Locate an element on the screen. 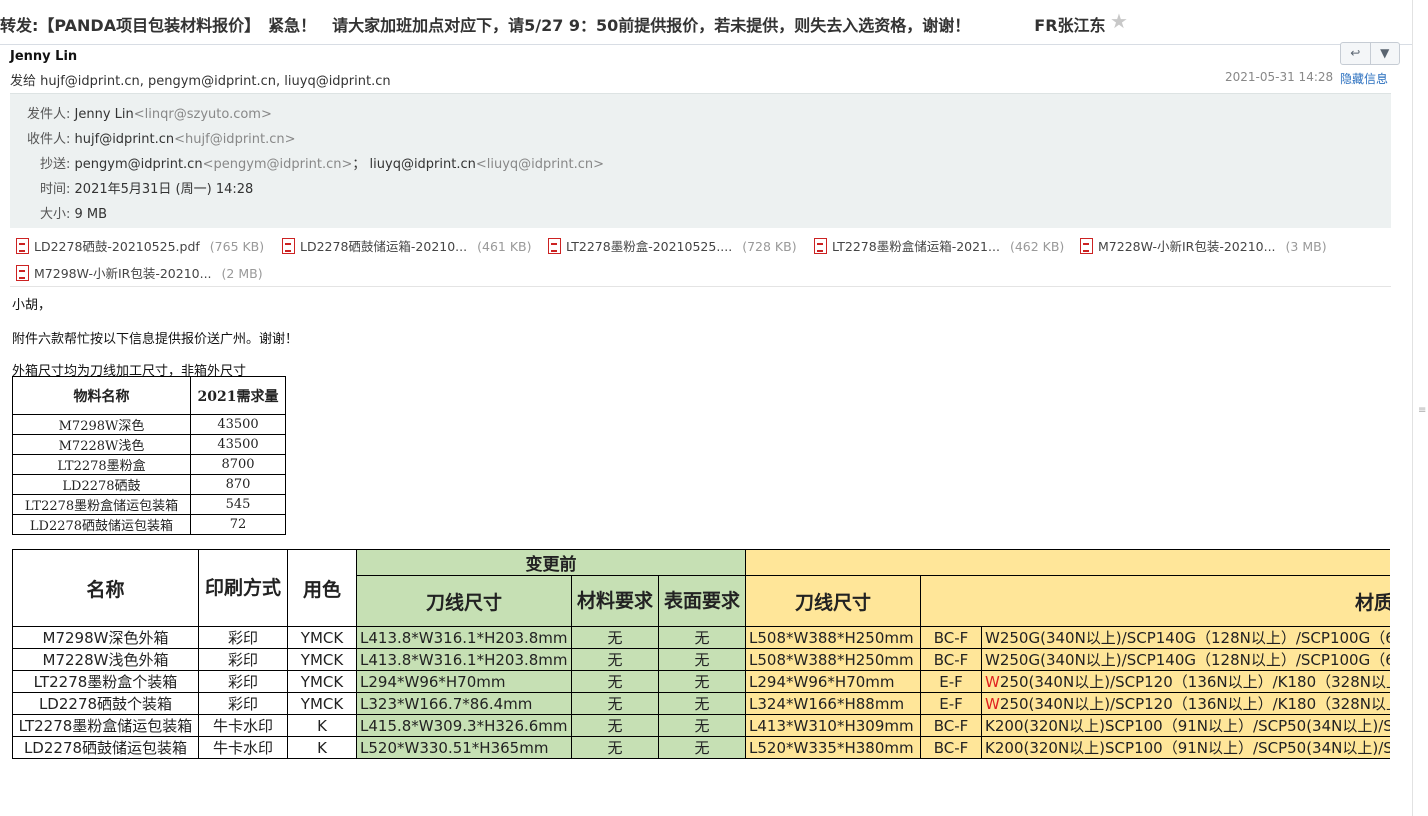  table-row: LT2278墨粉盒 8700 is located at coordinates (149, 464).